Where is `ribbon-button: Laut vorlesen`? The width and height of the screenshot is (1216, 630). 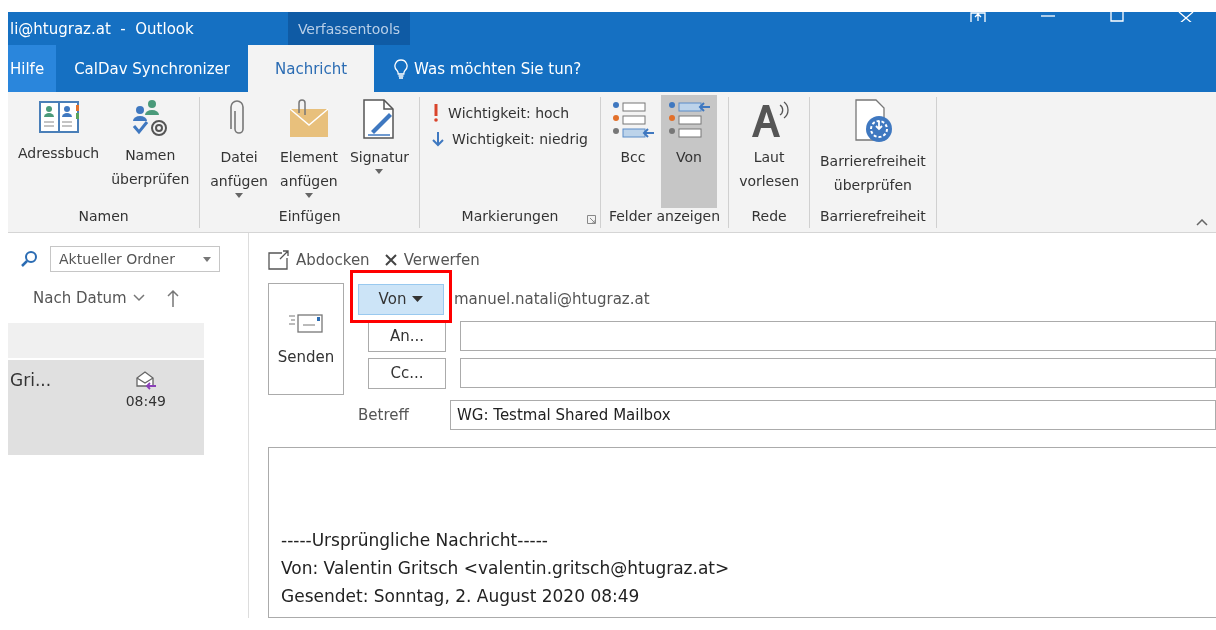
ribbon-button: Laut vorlesen is located at coordinates (769, 151).